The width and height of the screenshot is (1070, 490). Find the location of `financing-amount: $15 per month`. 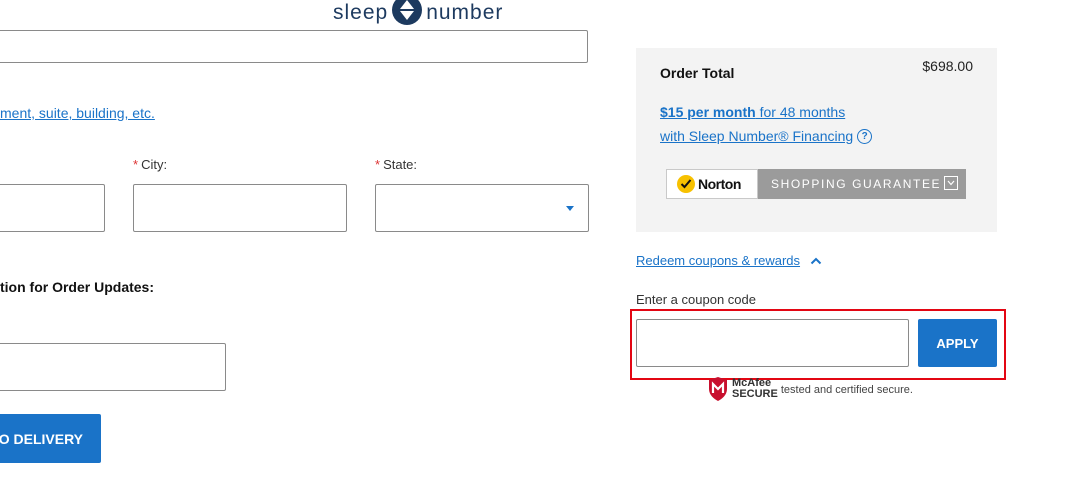

financing-amount: $15 per month is located at coordinates (708, 112).